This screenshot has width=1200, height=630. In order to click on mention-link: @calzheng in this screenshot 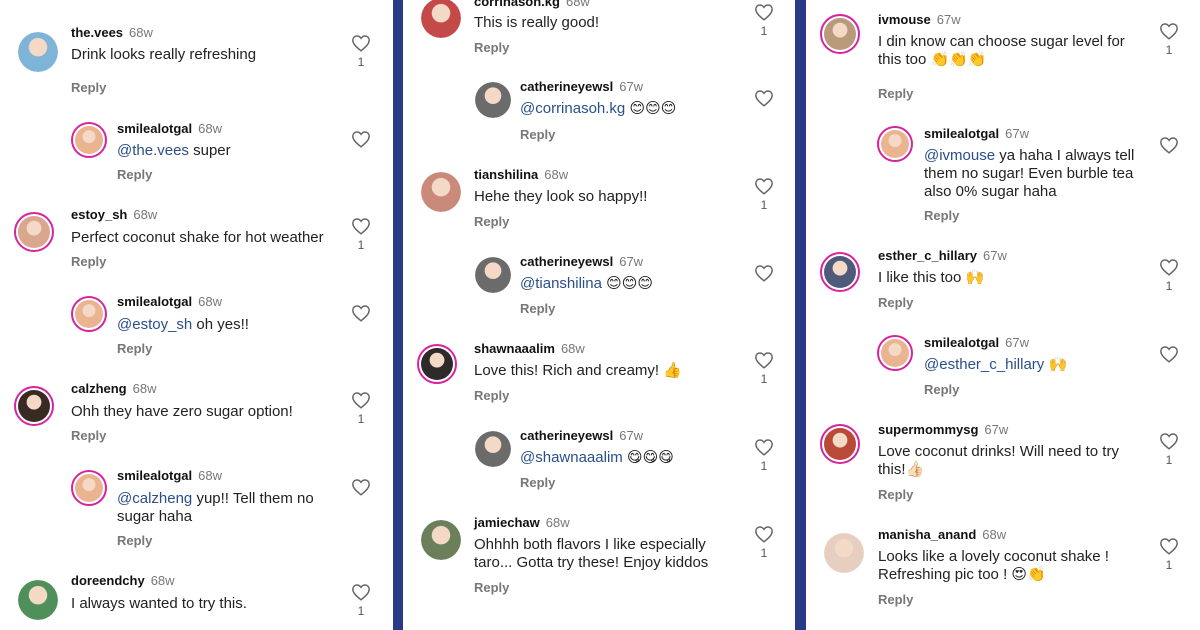, I will do `click(154, 498)`.